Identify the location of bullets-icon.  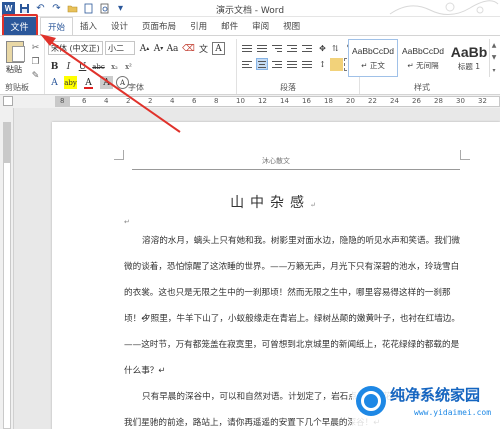
(247, 48).